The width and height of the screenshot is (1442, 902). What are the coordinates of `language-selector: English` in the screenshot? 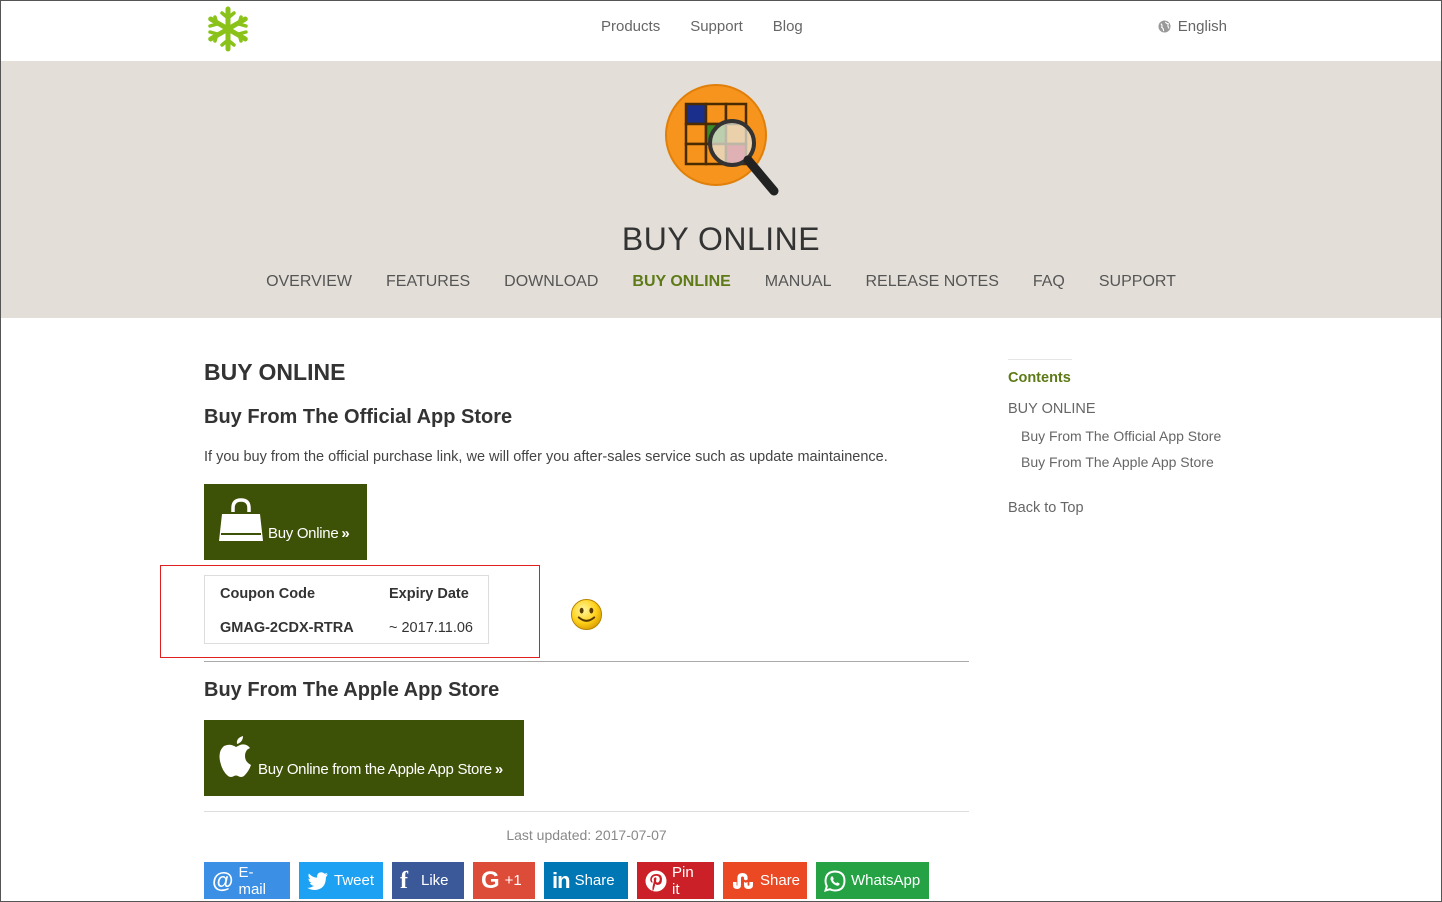 It's located at (1192, 26).